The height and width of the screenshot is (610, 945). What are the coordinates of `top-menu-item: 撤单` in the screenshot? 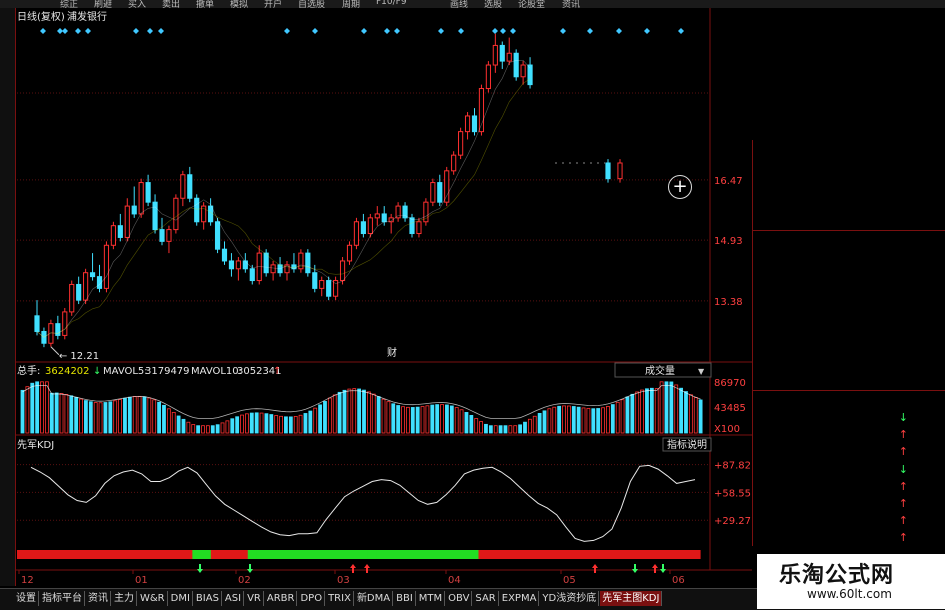 It's located at (205, 4).